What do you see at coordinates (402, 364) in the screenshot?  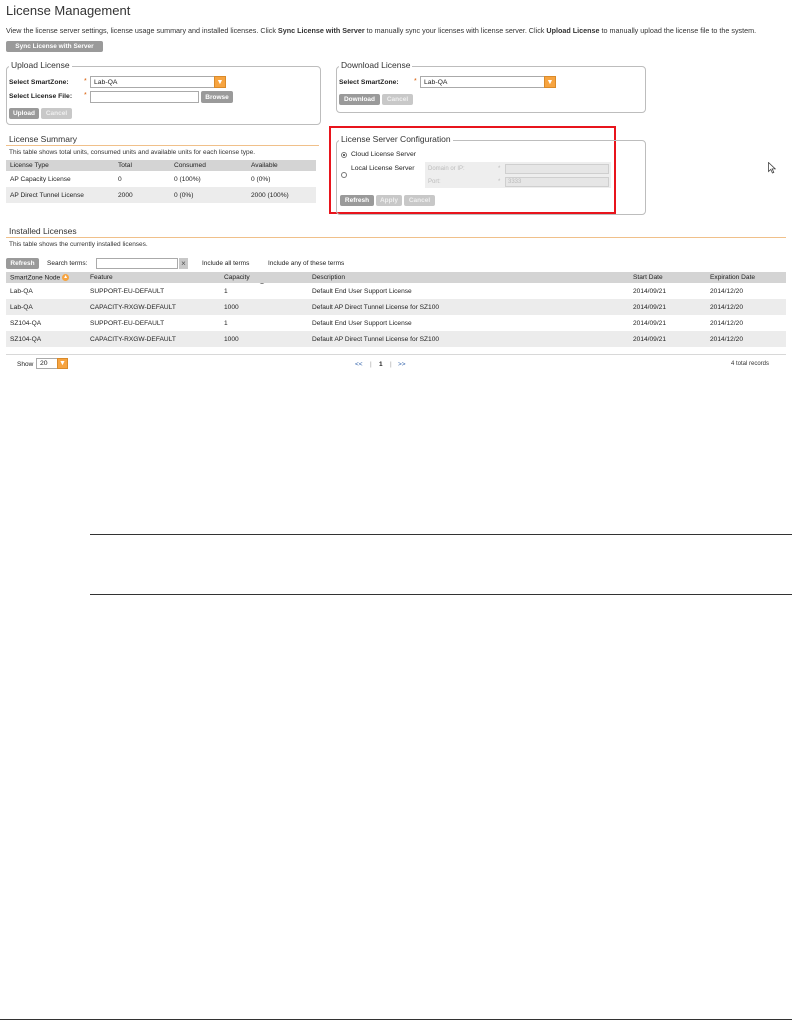 I see `pager-next: >>` at bounding box center [402, 364].